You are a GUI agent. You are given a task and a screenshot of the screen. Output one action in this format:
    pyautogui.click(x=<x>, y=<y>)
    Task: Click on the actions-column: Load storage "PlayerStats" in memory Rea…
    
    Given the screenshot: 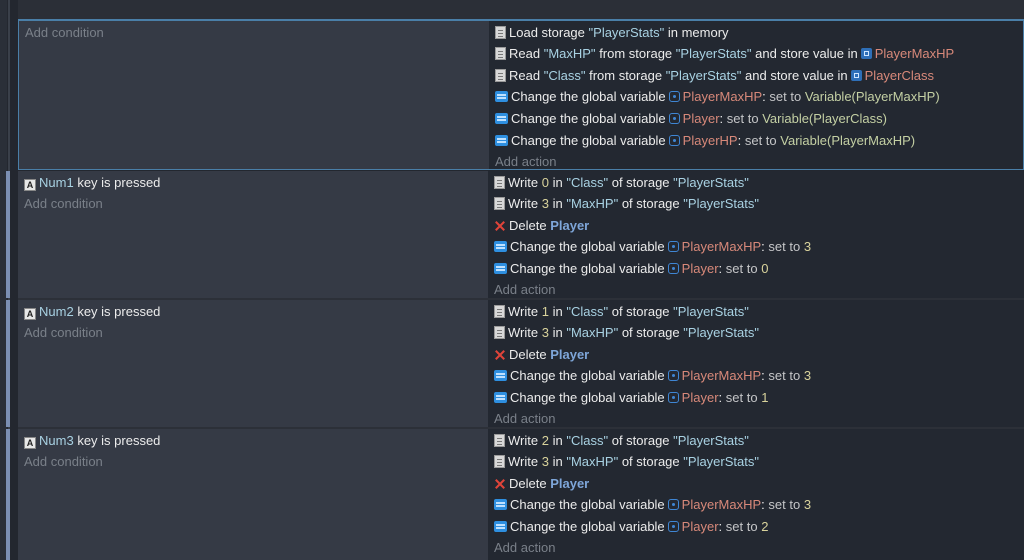 What is the action you would take?
    pyautogui.click(x=756, y=95)
    